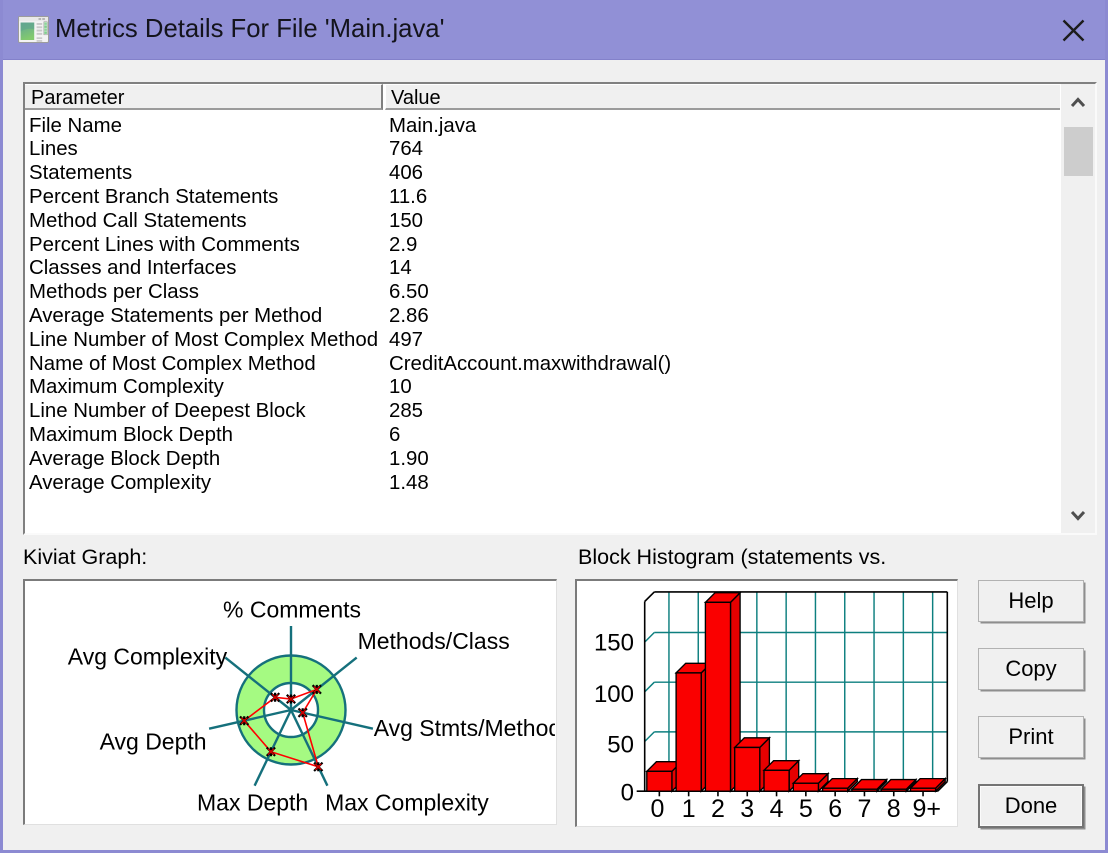 This screenshot has height=853, width=1108. Describe the element at coordinates (148, 657) in the screenshot. I see `svg-text: Avg Complexity` at that location.